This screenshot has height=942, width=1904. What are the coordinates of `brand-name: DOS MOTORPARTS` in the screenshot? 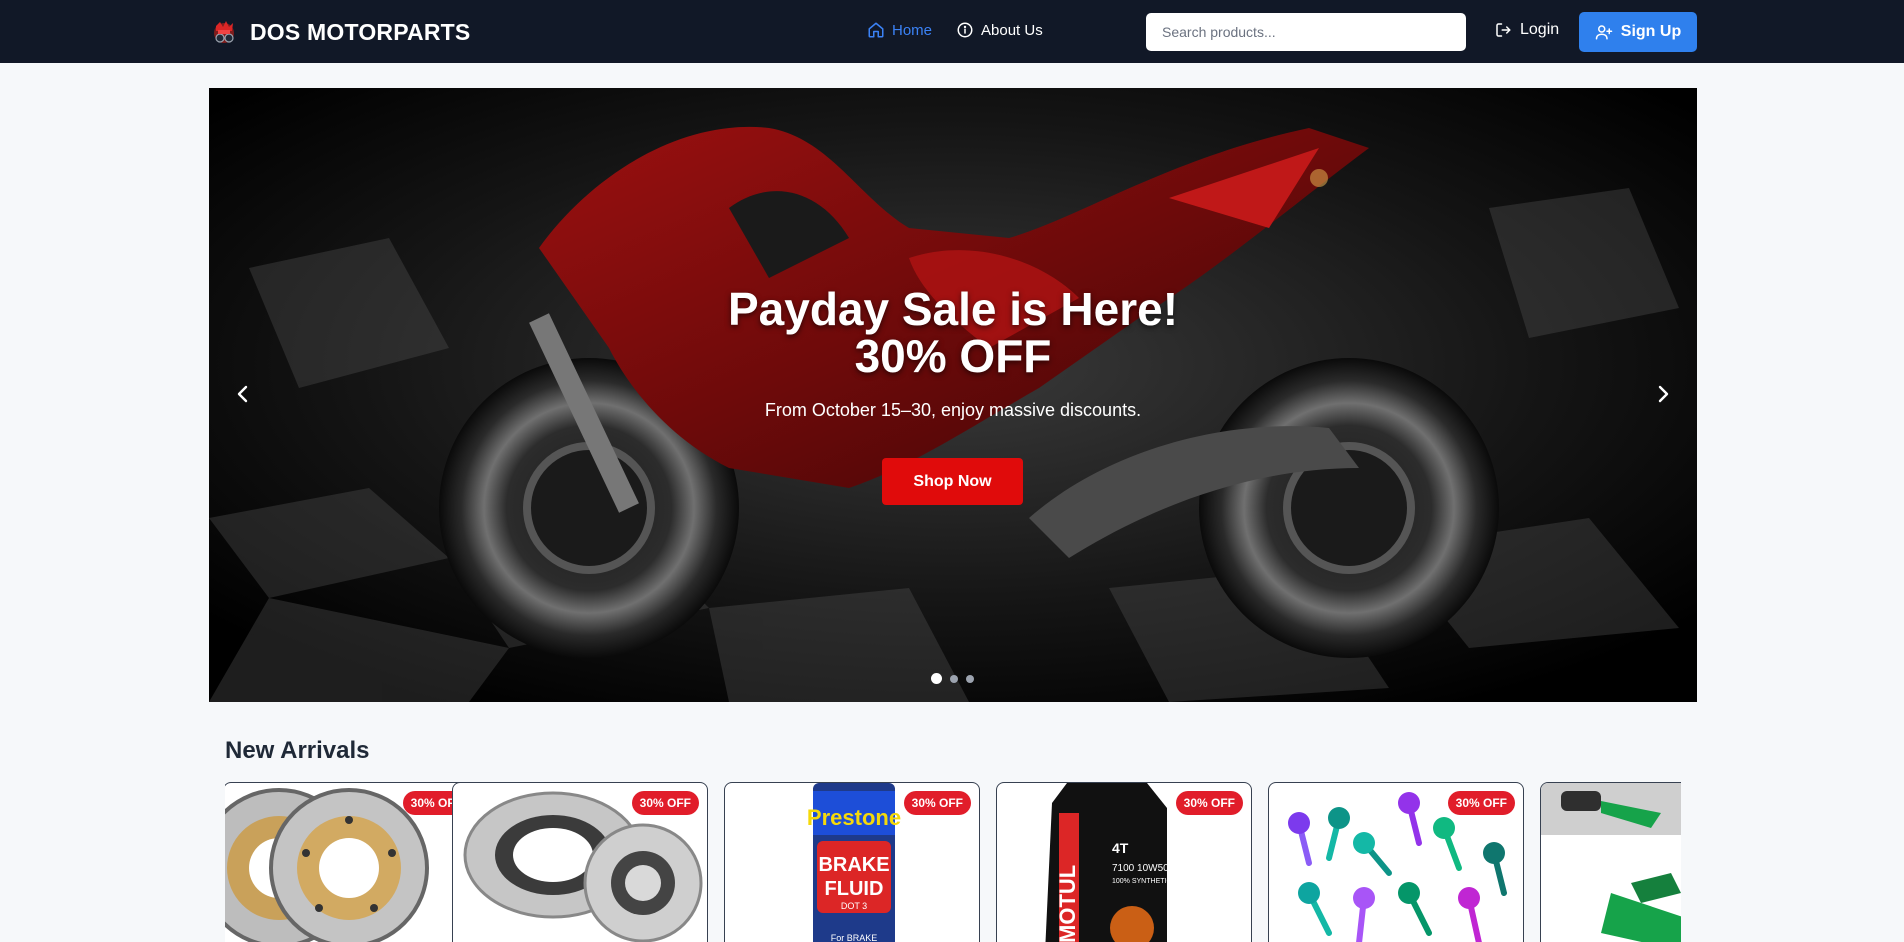 It's located at (360, 31).